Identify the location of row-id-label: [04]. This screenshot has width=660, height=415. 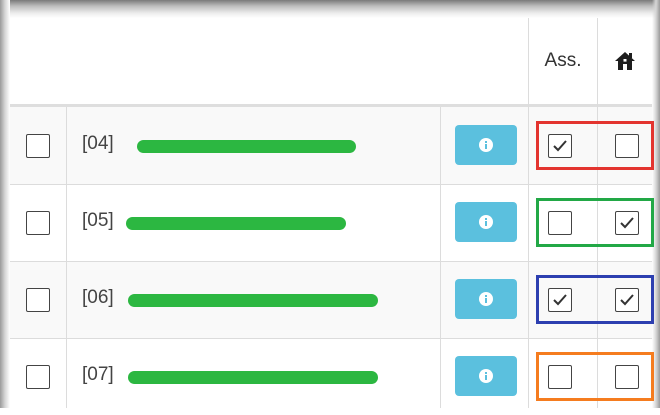
(98, 143).